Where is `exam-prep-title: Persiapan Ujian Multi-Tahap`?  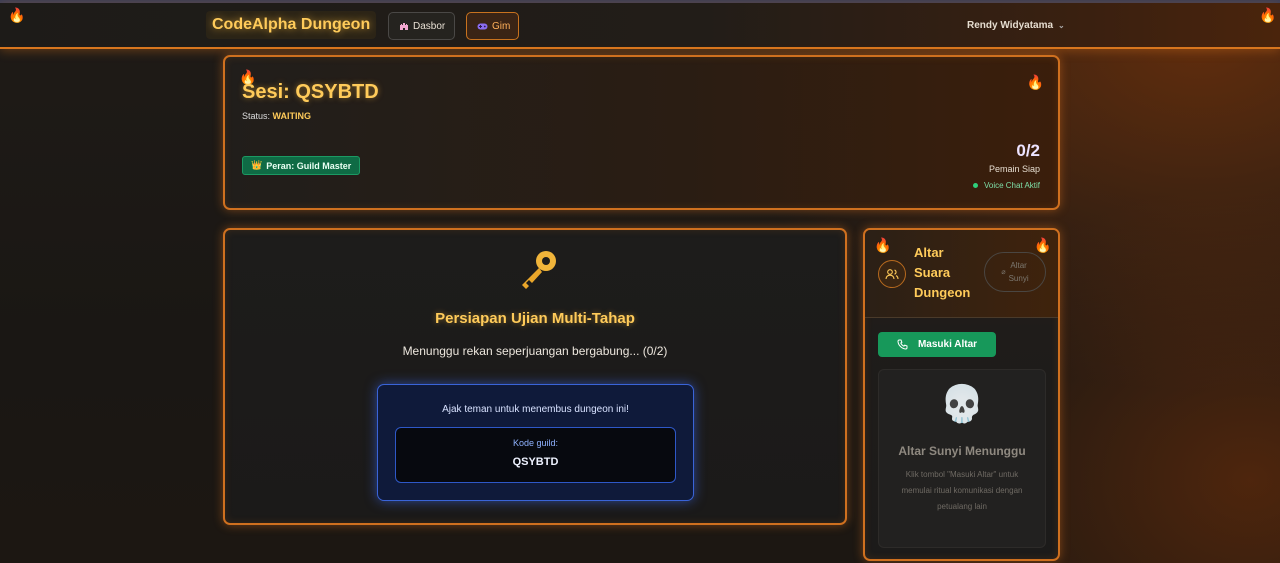
exam-prep-title: Persiapan Ujian Multi-Tahap is located at coordinates (535, 318).